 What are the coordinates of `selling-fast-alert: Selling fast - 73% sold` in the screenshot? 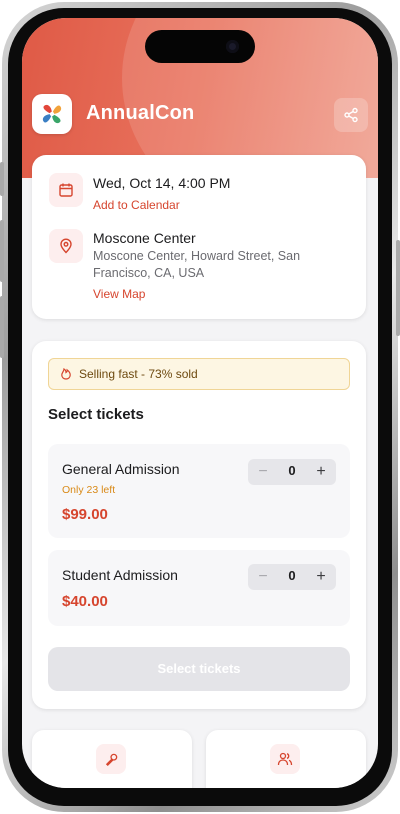 It's located at (199, 374).